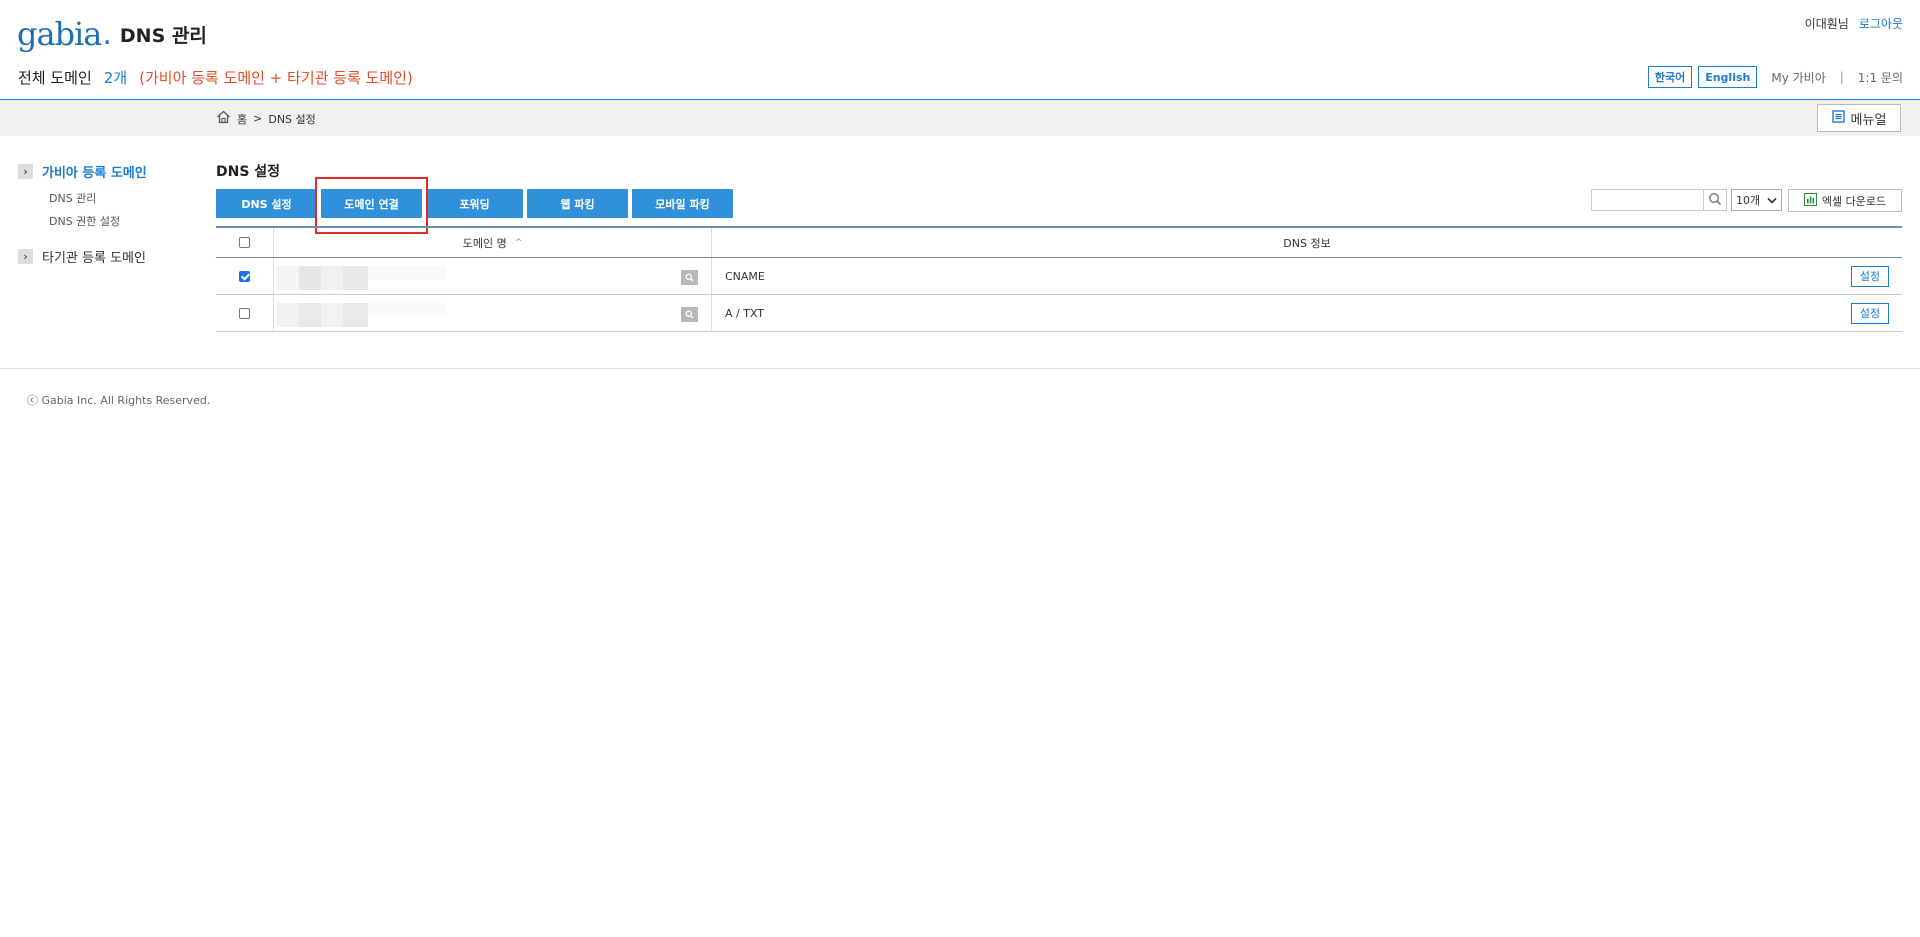  Describe the element at coordinates (94, 173) in the screenshot. I see `sidebar-group-label: 가비아 등록 도메인` at that location.